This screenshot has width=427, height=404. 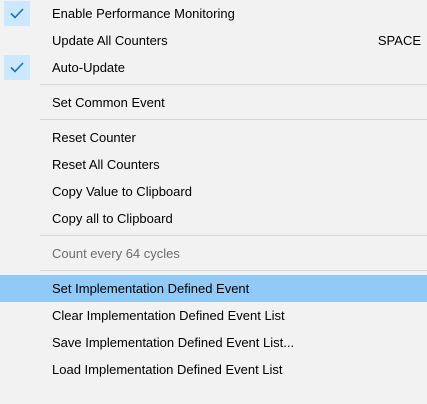 What do you see at coordinates (110, 40) in the screenshot?
I see `menu-item-label: Update All Counters` at bounding box center [110, 40].